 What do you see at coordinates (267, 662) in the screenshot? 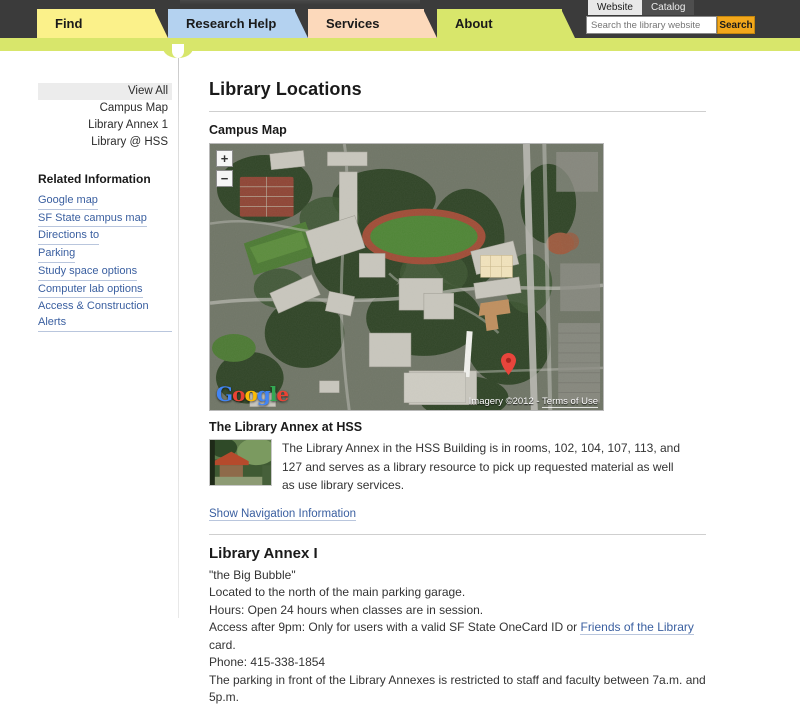
I see `annex-one-phone: Phone: 415-338-1854` at bounding box center [267, 662].